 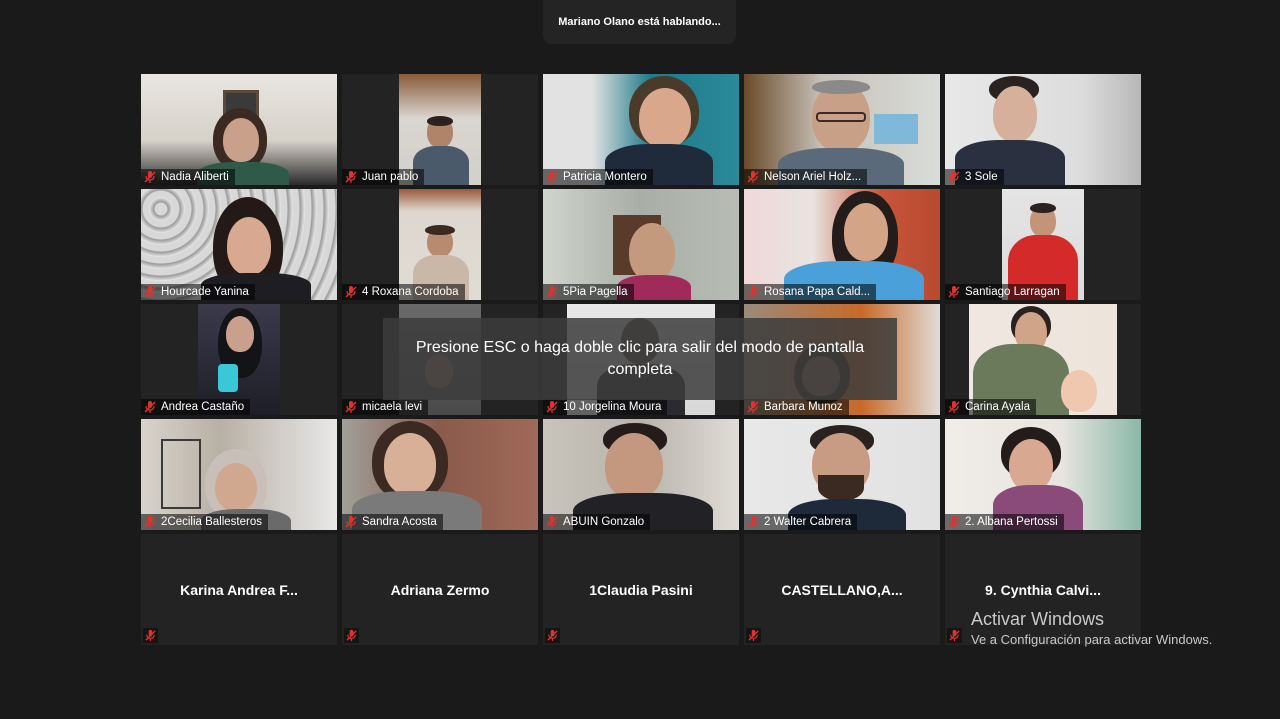 What do you see at coordinates (1038, 619) in the screenshot?
I see `activation-title: Activar Windows` at bounding box center [1038, 619].